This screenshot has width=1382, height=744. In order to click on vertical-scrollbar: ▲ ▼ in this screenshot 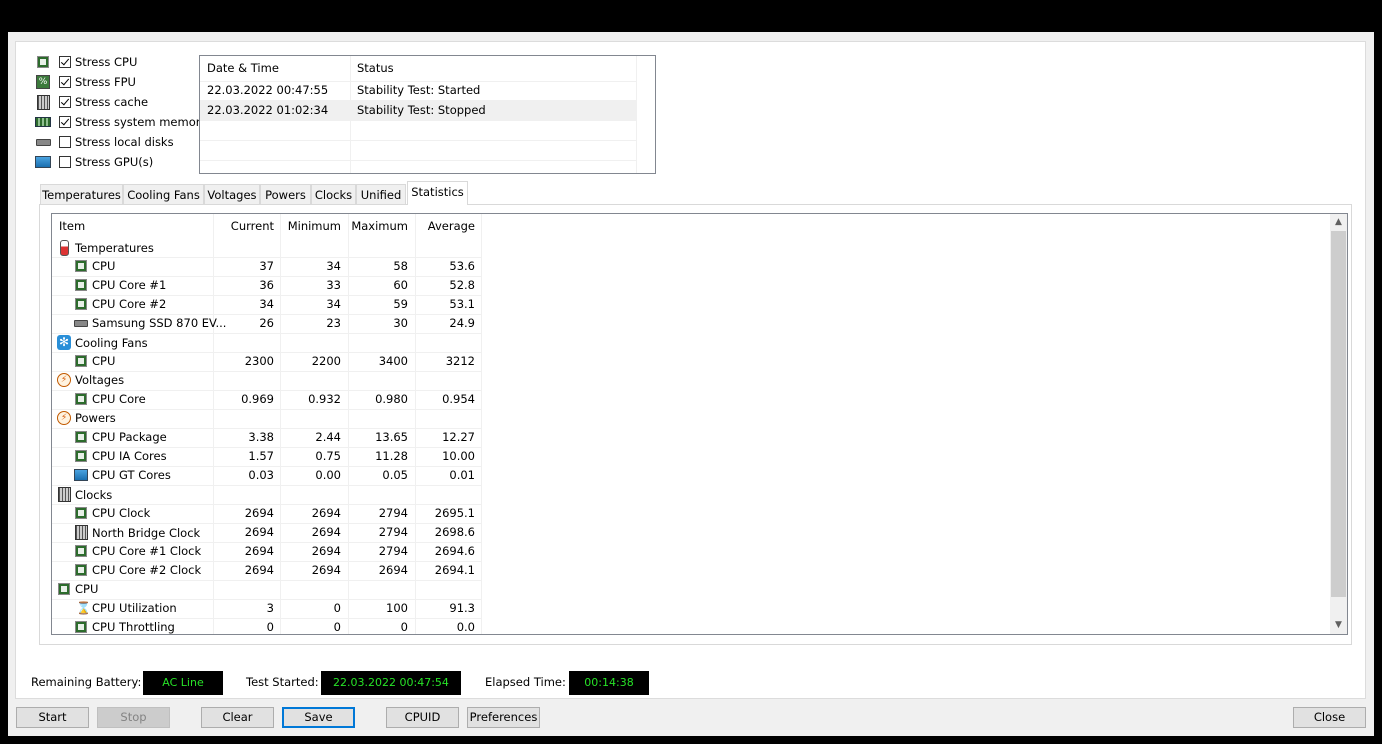, I will do `click(1338, 424)`.